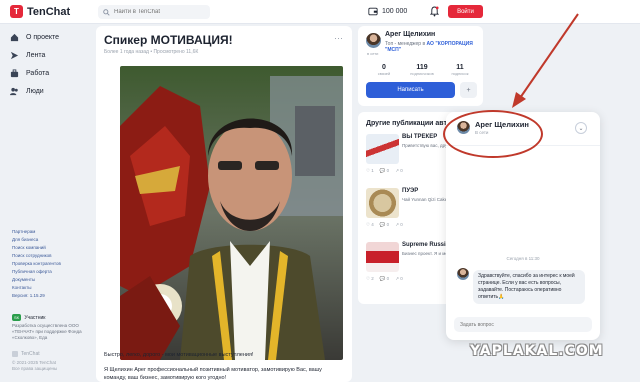 Image resolution: width=640 pixels, height=382 pixels. Describe the element at coordinates (16, 11) in the screenshot. I see `tenchat-logo-icon: T` at that location.